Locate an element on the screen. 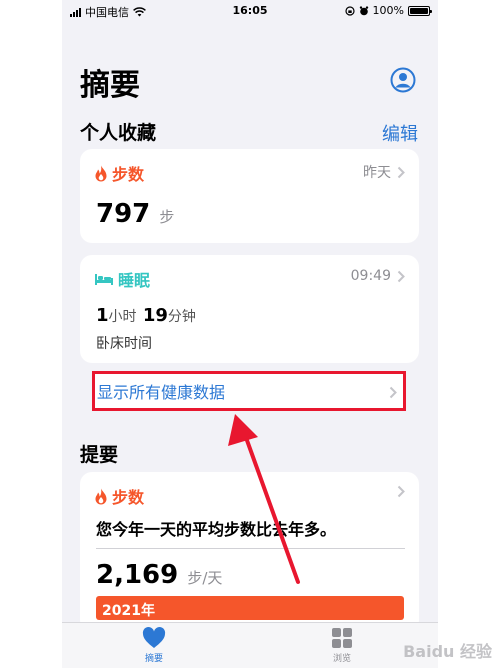 The width and height of the screenshot is (500, 668). highlight-value: 2,169 is located at coordinates (137, 575).